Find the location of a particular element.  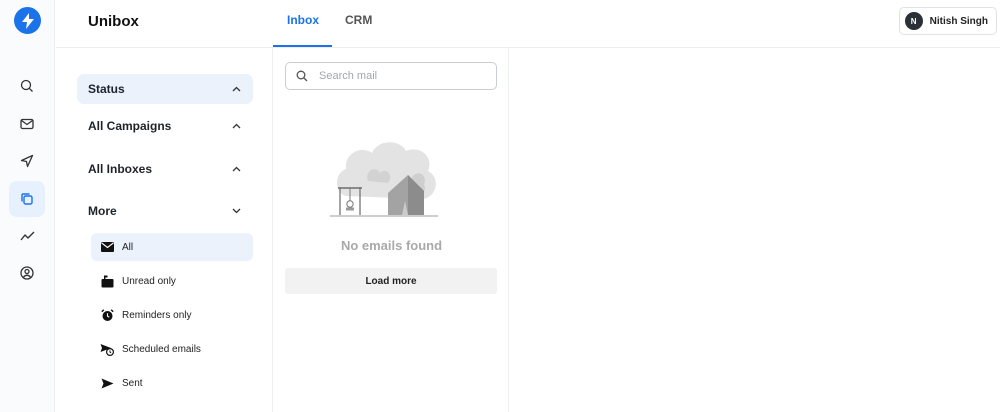

filter-inboxes-label: All Inboxes is located at coordinates (120, 169).